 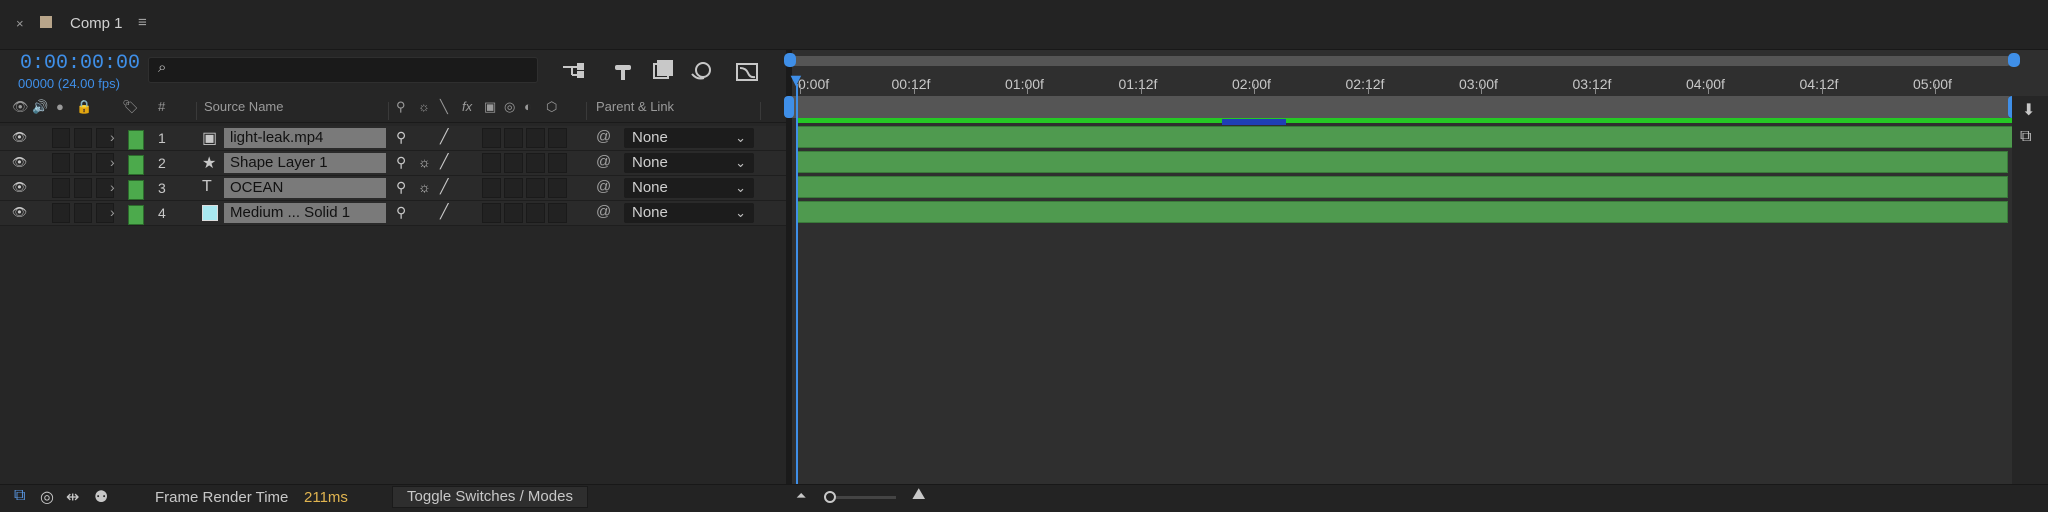 What do you see at coordinates (305, 188) in the screenshot?
I see `layer-name: OCEAN` at bounding box center [305, 188].